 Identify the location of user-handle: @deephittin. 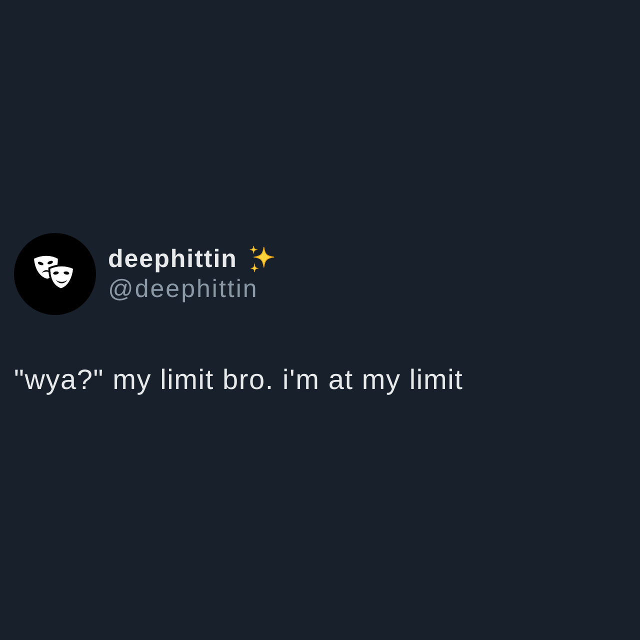
(183, 289).